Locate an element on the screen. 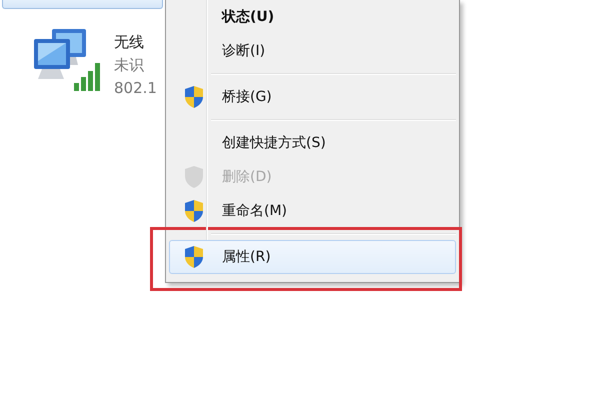 This screenshot has height=400, width=600. menu-item: 状态(U) is located at coordinates (312, 17).